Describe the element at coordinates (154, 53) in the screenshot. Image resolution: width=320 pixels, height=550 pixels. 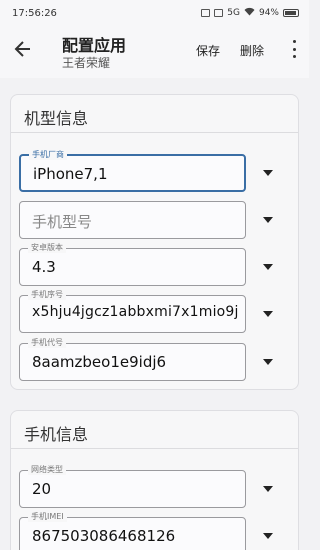
I see `app-bar: 配置应用 王者荣耀 保存 删除` at that location.